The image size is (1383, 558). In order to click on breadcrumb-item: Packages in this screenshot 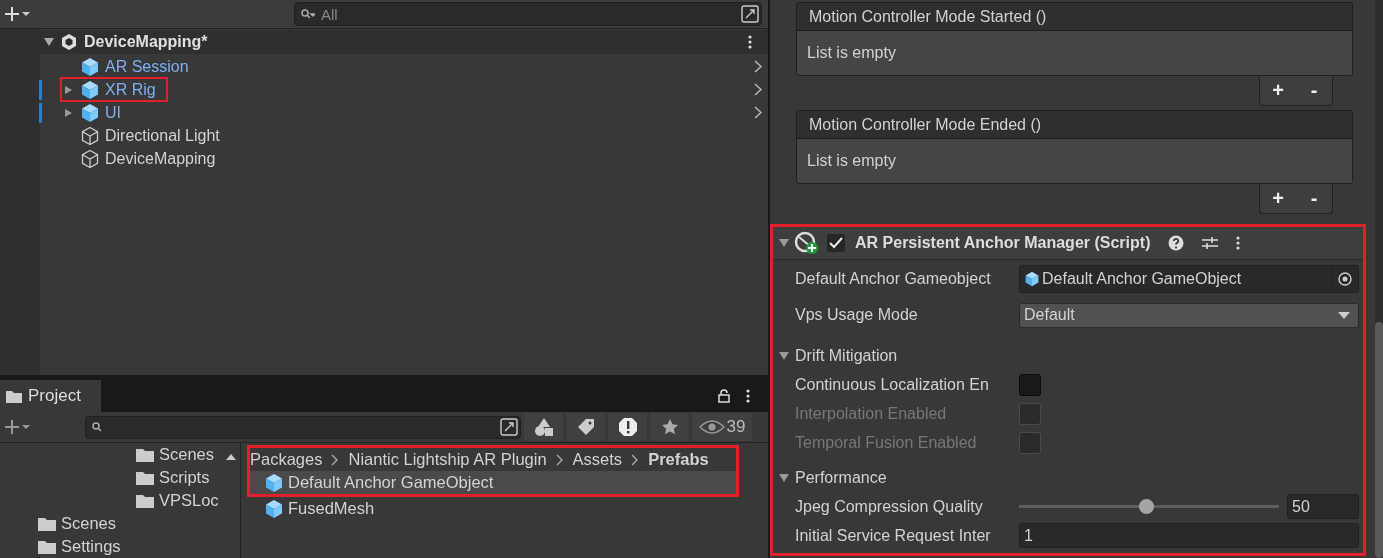, I will do `click(286, 459)`.